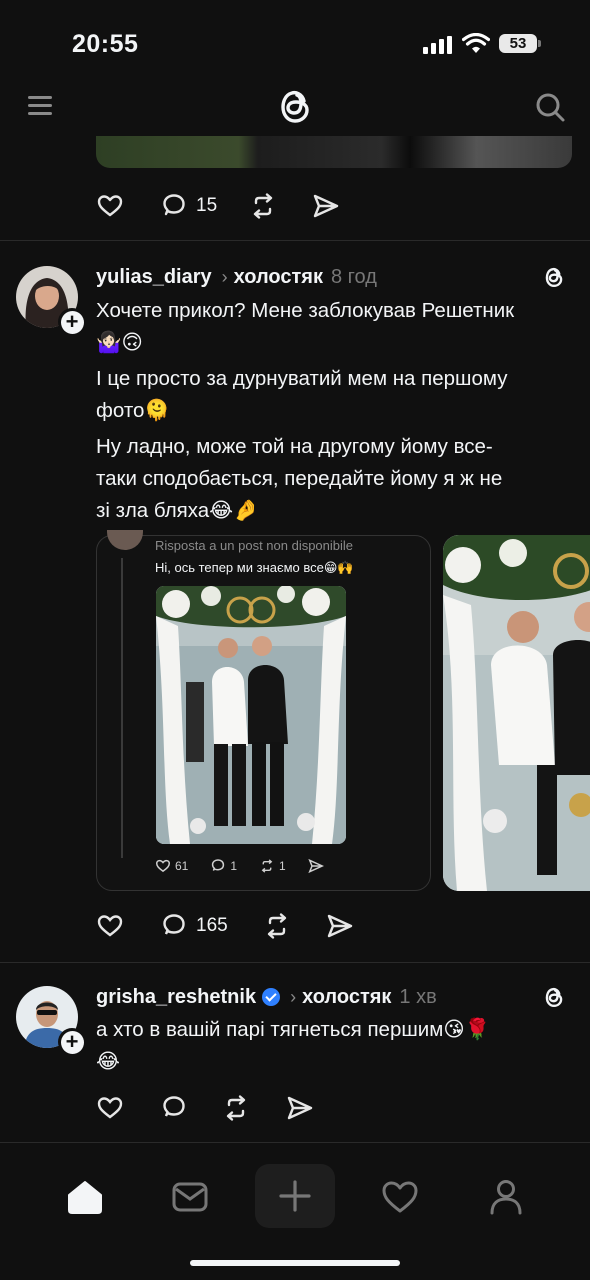 This screenshot has width=590, height=1280. I want to click on plus-icon, so click(295, 1196).